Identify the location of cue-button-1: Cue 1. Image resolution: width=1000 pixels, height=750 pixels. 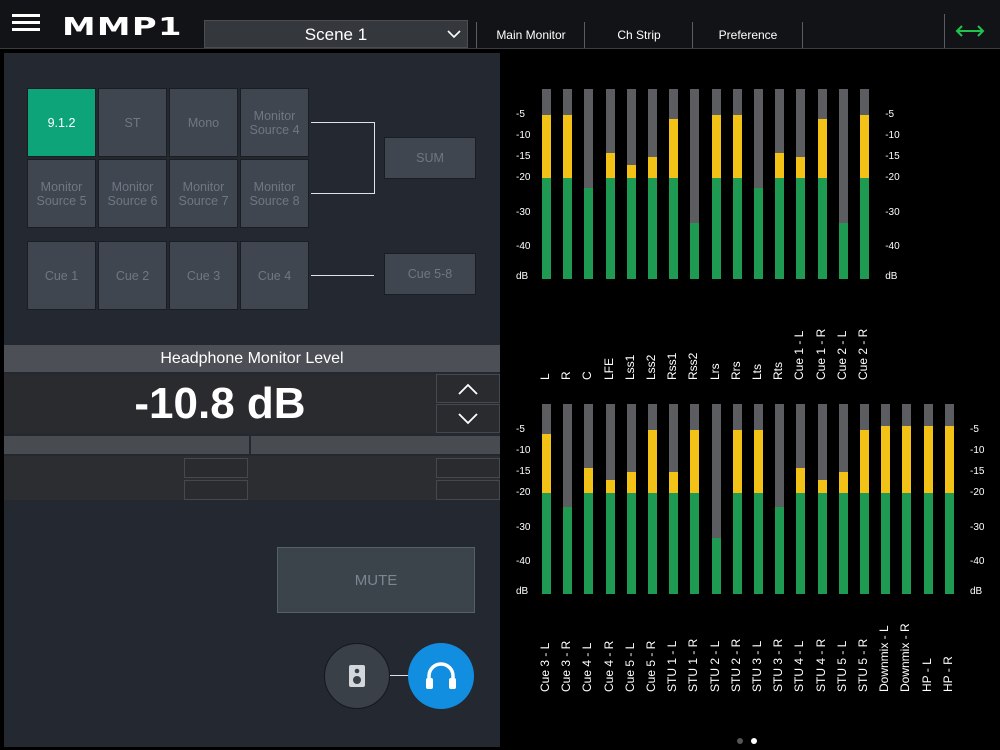
(61, 275).